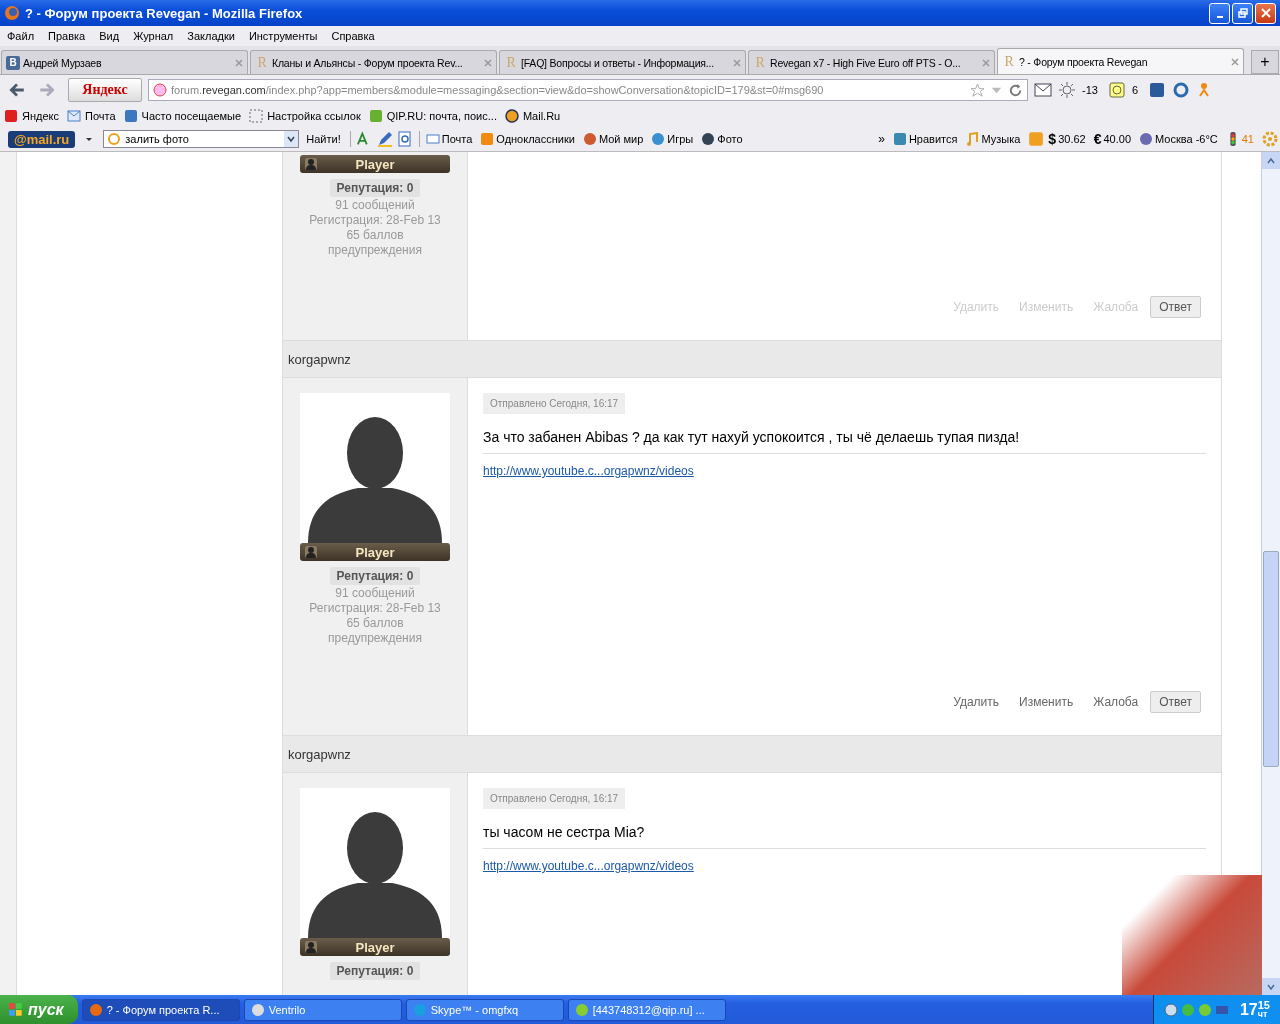  Describe the element at coordinates (722, 139) in the screenshot. I see `toolbar-link: Фото` at that location.